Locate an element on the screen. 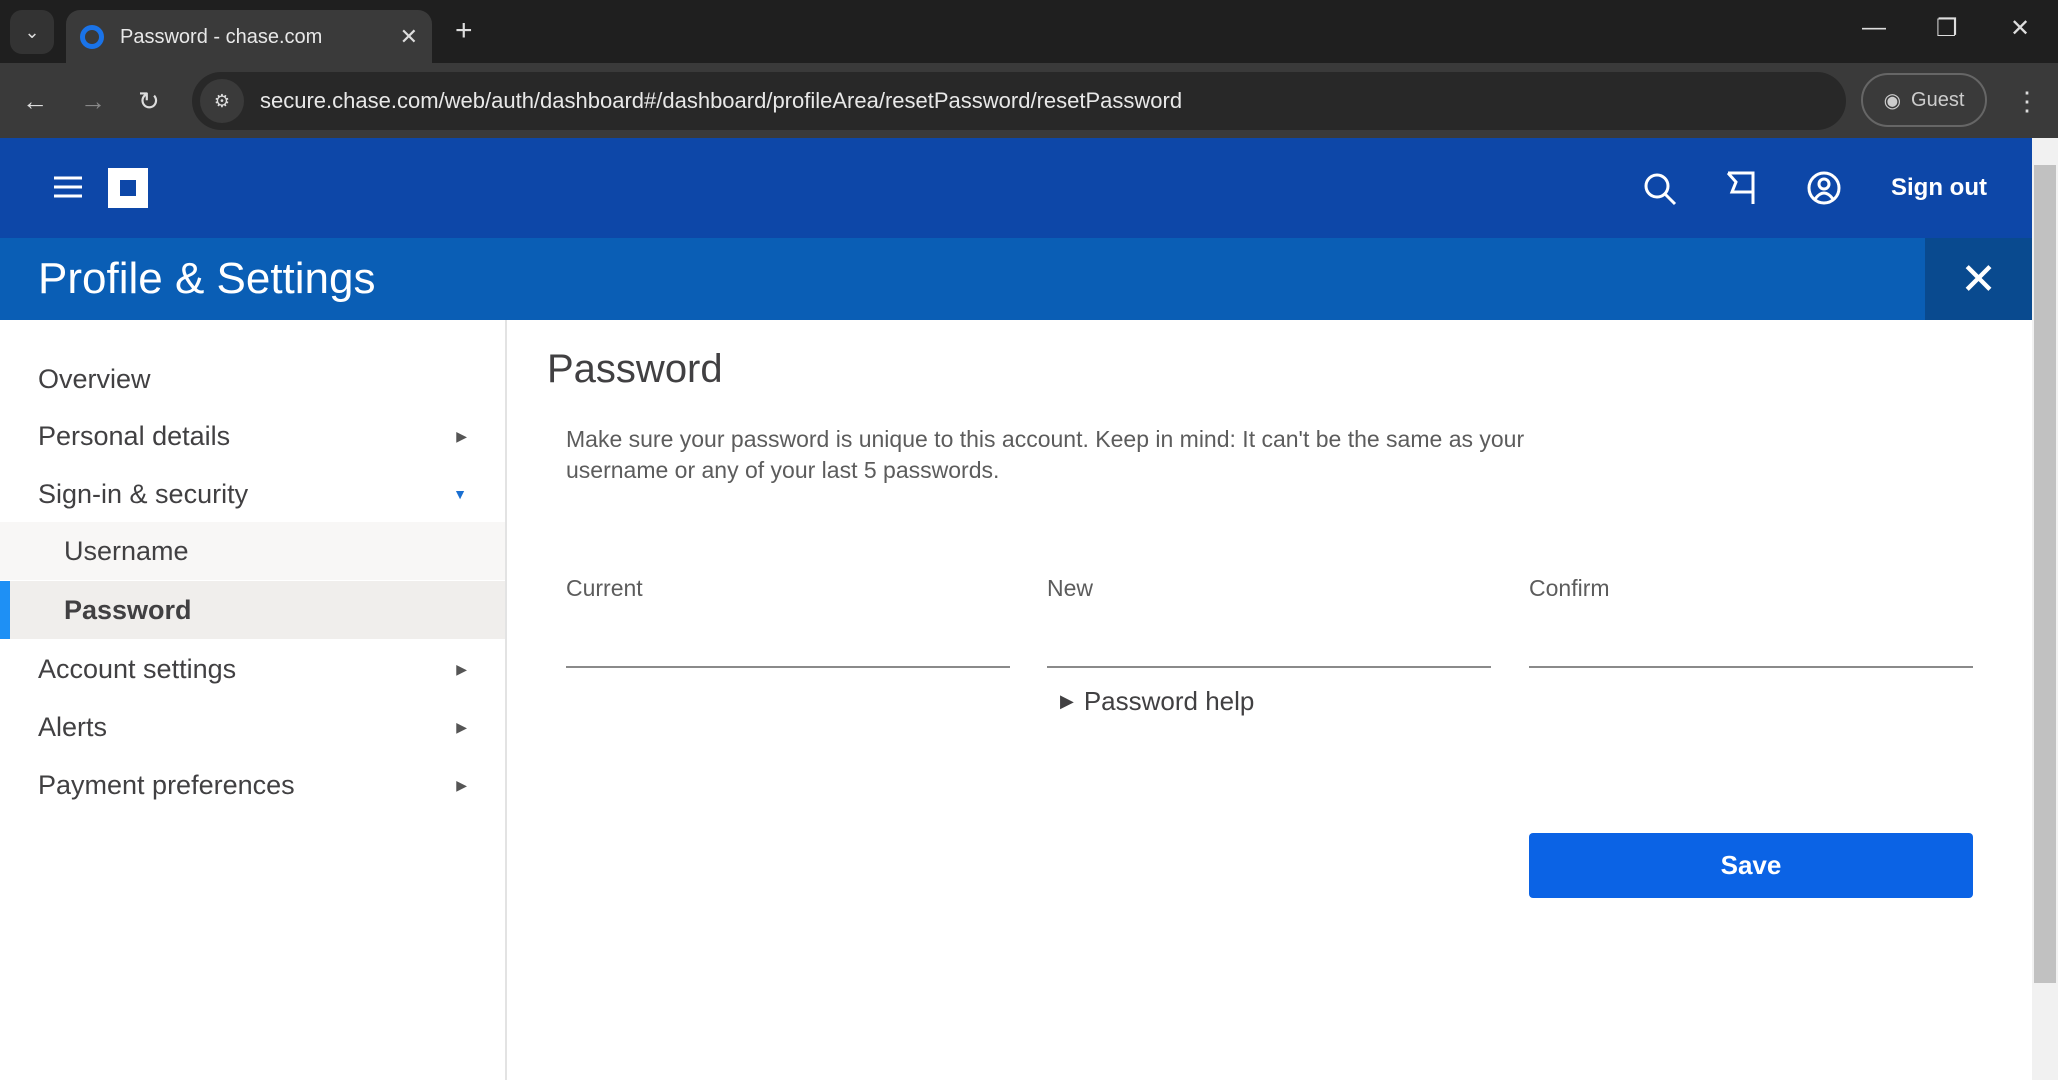  save-button: Save is located at coordinates (1751, 865).